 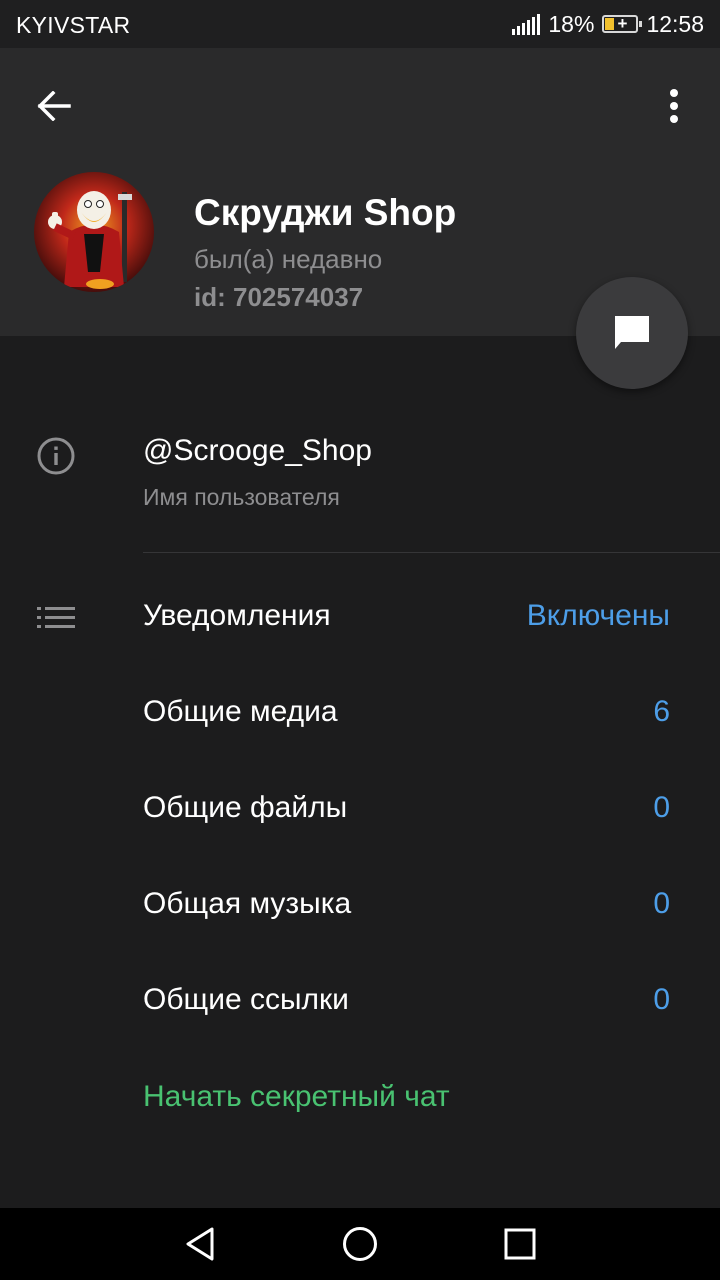 I want to click on notifications-value: Включены, so click(x=598, y=615).